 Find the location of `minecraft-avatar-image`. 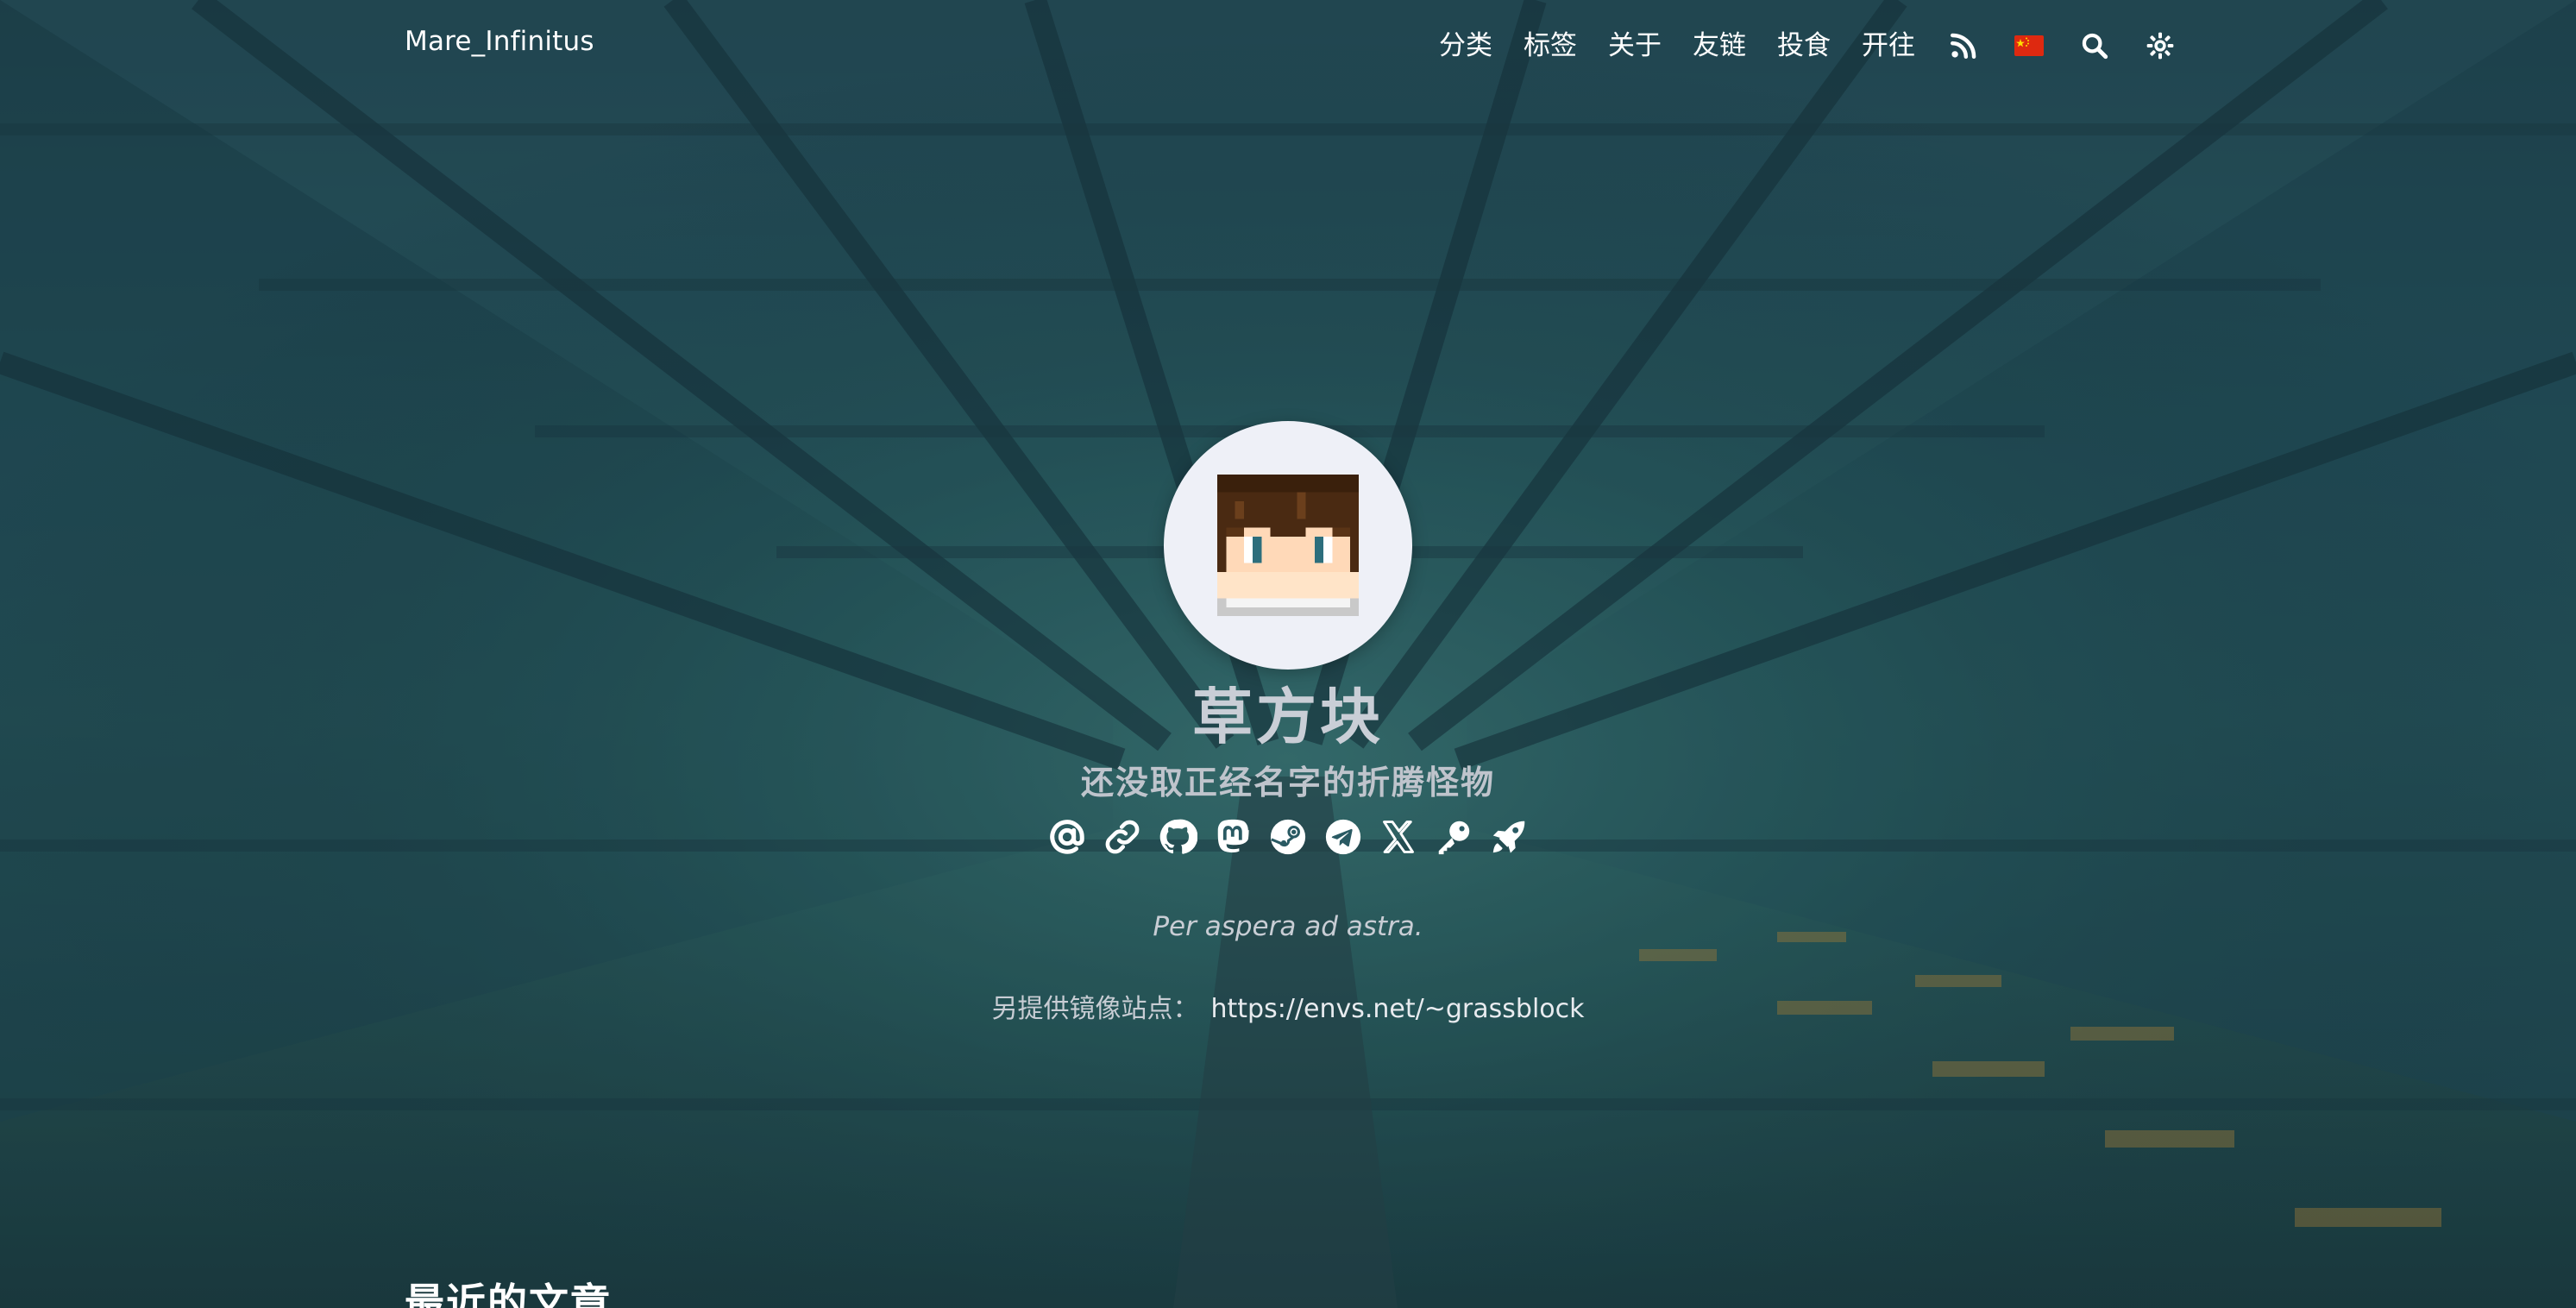

minecraft-avatar-image is located at coordinates (1288, 545).